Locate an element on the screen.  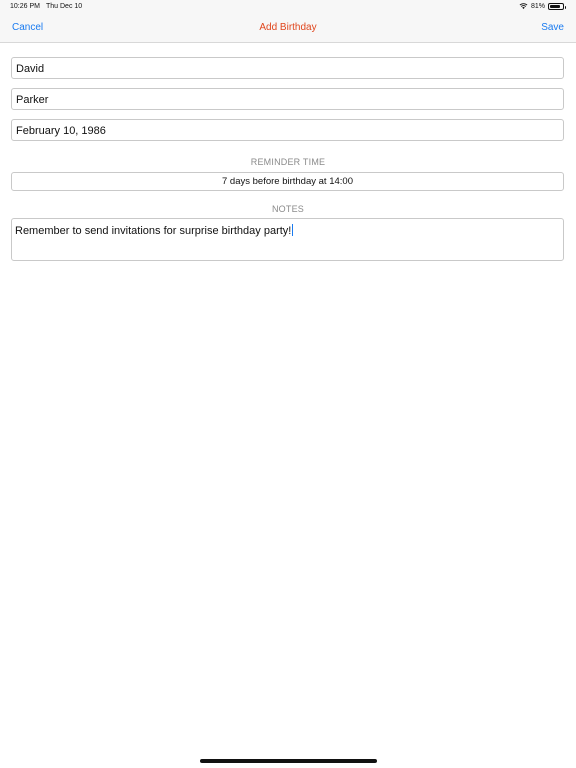
battery-percent: 81% is located at coordinates (537, 6).